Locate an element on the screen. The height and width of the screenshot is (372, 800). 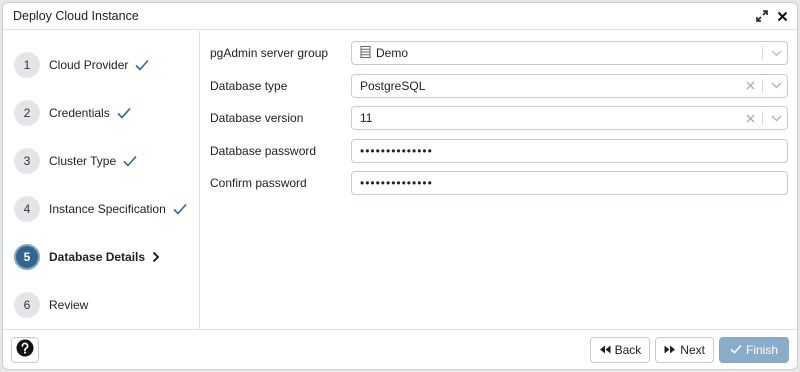
finish-button: Finish is located at coordinates (753, 349).